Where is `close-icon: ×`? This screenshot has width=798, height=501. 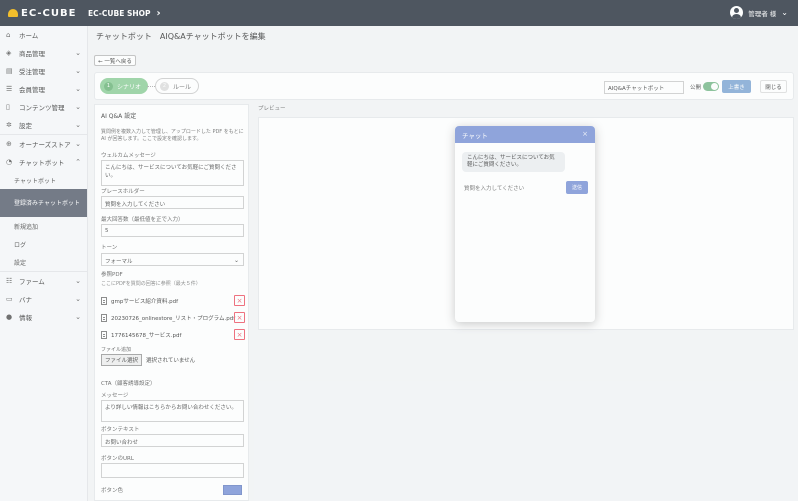 close-icon: × is located at coordinates (585, 134).